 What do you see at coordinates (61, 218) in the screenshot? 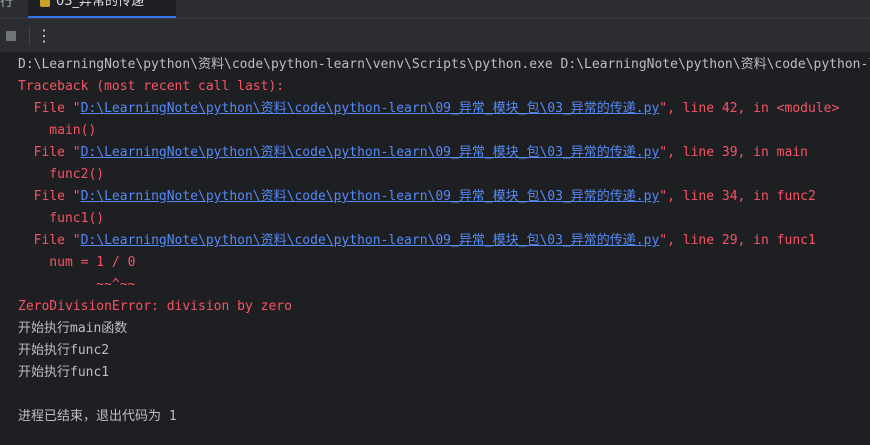
I see `traceback-code-line: func1()` at bounding box center [61, 218].